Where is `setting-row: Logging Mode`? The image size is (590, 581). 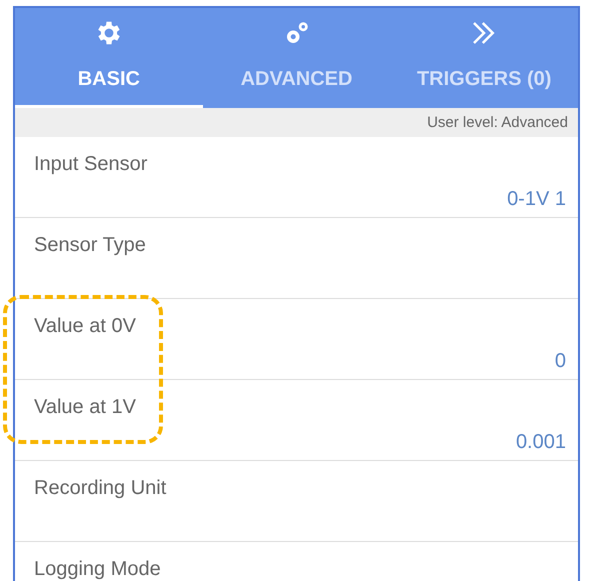 setting-row: Logging Mode is located at coordinates (296, 561).